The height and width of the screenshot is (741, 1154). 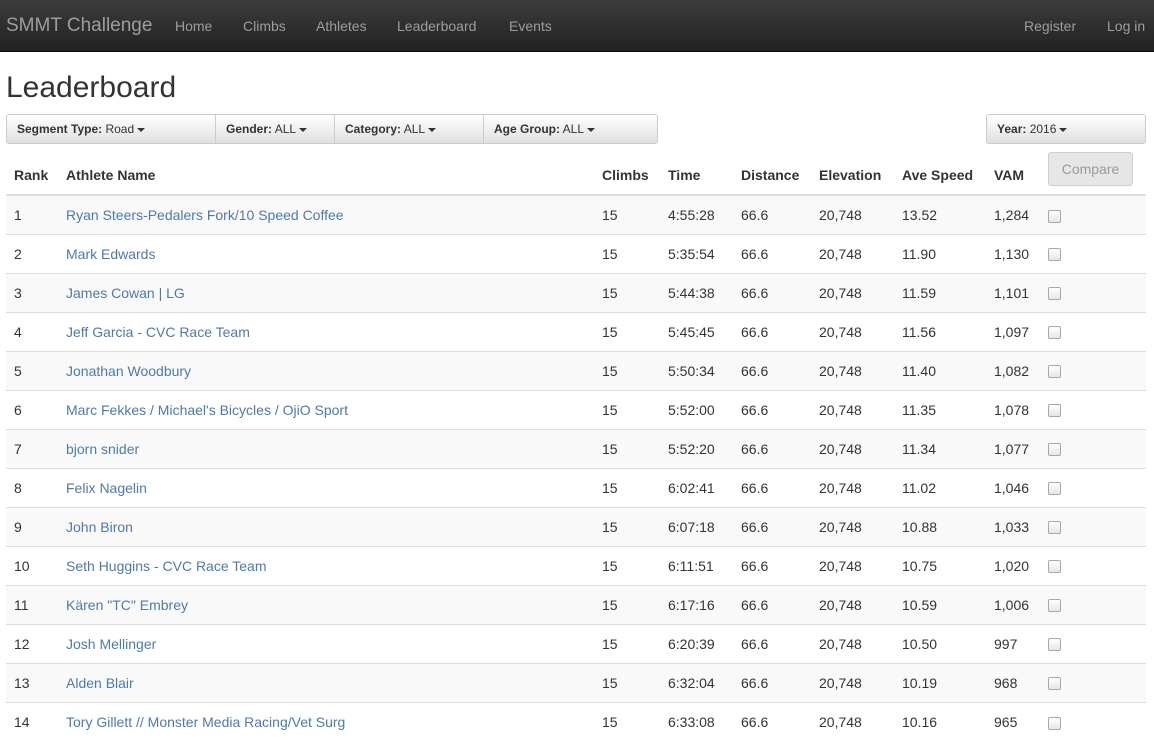 What do you see at coordinates (414, 129) in the screenshot?
I see `category-value: ALL` at bounding box center [414, 129].